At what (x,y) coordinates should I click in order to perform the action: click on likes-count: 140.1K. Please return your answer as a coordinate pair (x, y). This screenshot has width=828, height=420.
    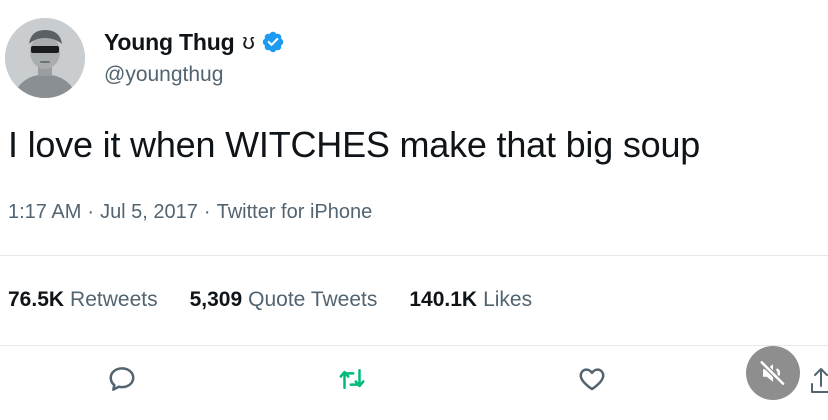
    Looking at the image, I should click on (443, 299).